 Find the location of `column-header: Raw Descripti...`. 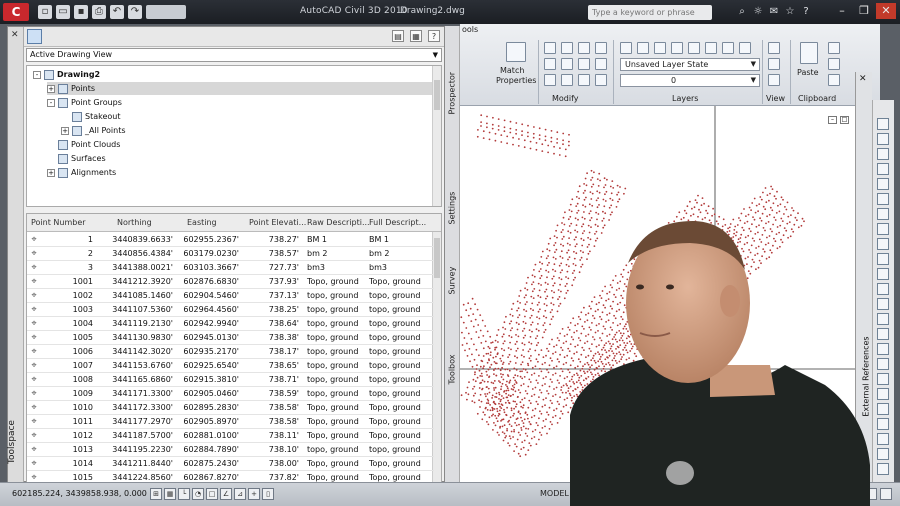

column-header: Raw Descripti... is located at coordinates (338, 222).